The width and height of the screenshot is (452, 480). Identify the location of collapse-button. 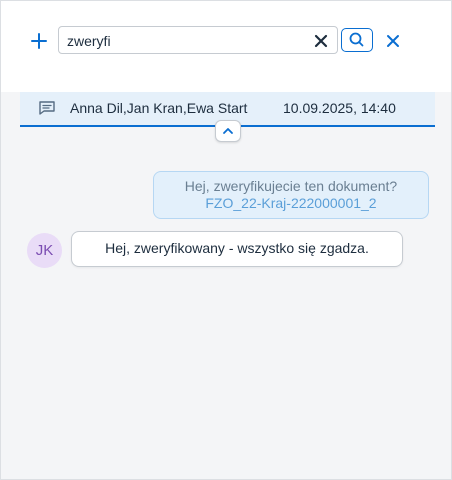
(228, 131).